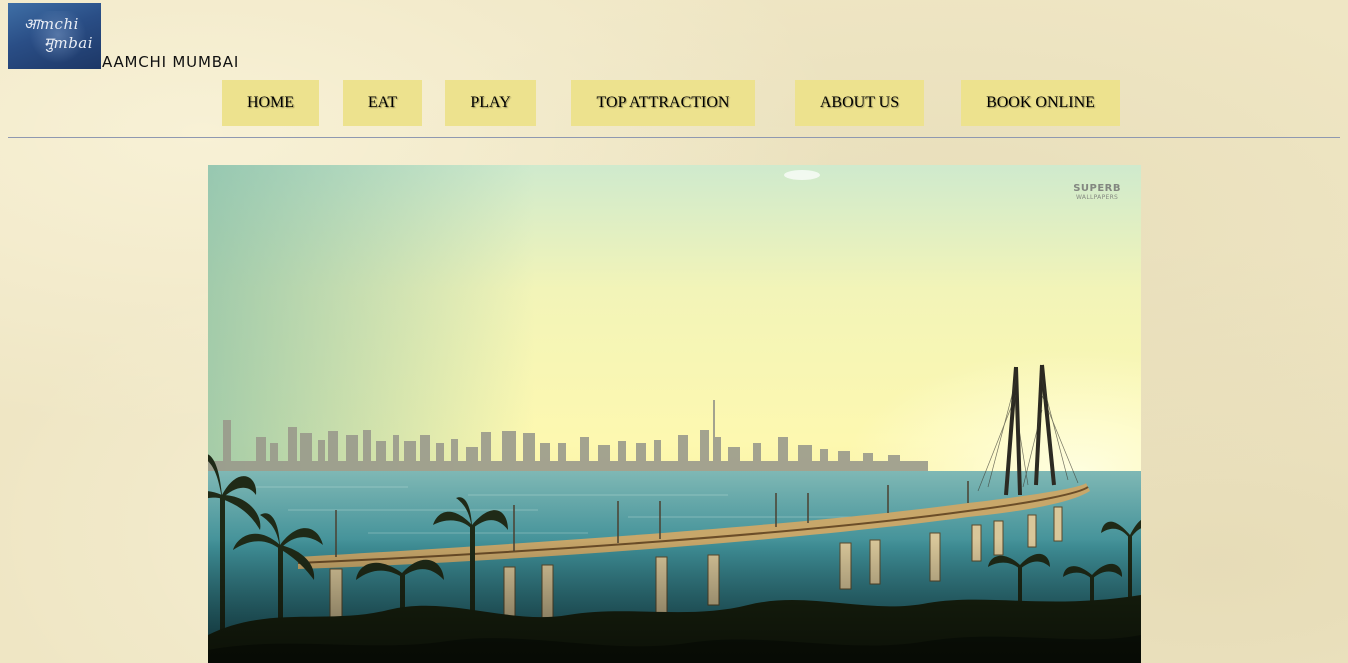 The image size is (1348, 663). I want to click on nav-book-online-button: BOOK ONLINE, so click(1040, 103).